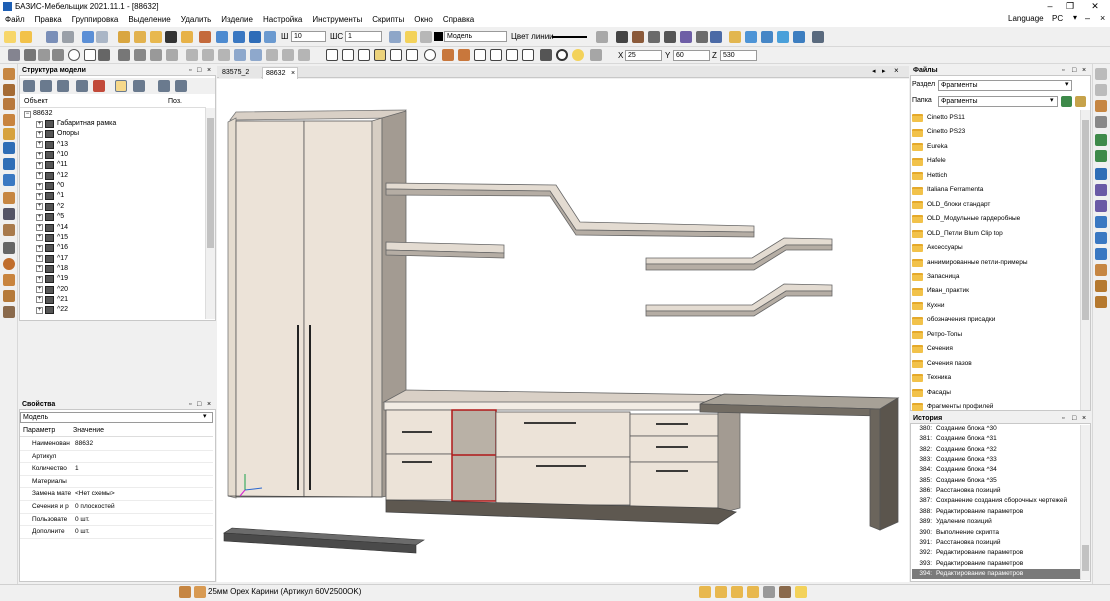 This screenshot has height=601, width=1110. Describe the element at coordinates (737, 592) in the screenshot. I see `status-snap-3-icon` at that location.